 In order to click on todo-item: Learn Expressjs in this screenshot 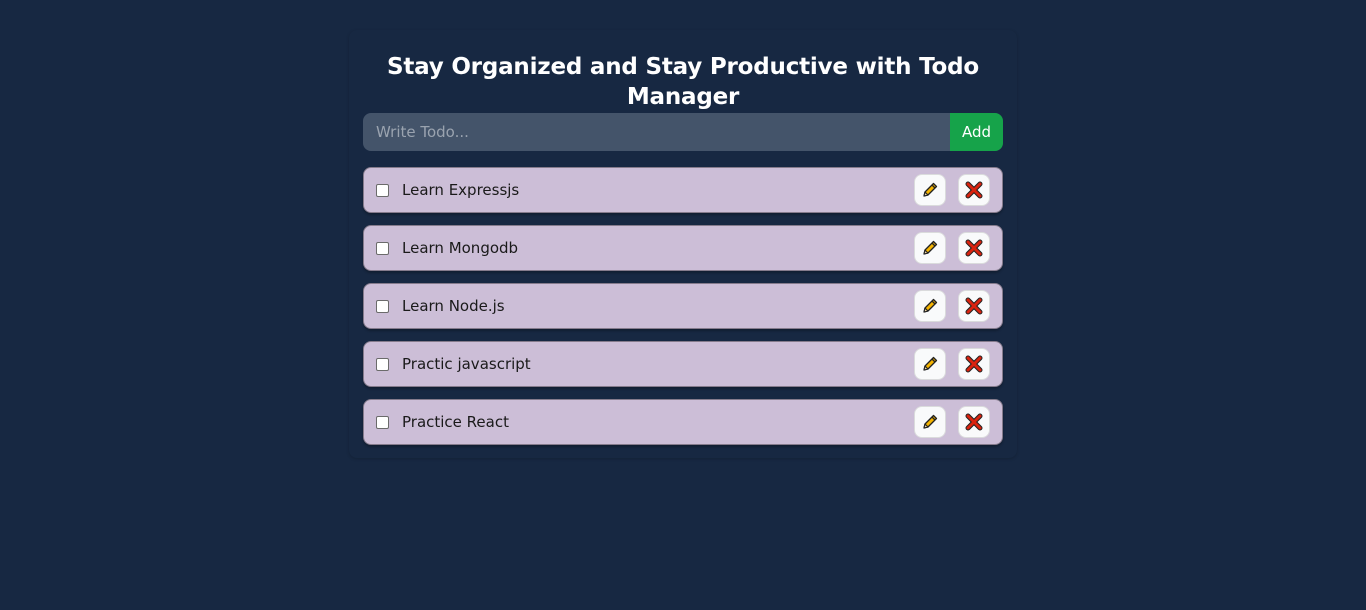, I will do `click(683, 190)`.